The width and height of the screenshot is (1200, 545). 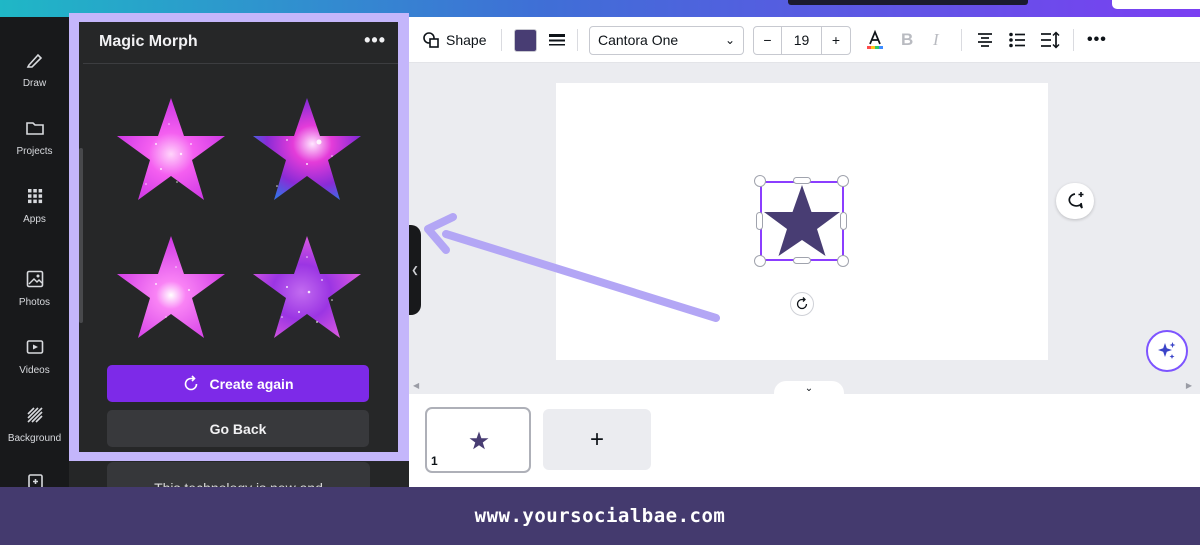 I want to click on bold-button: B, so click(x=907, y=40).